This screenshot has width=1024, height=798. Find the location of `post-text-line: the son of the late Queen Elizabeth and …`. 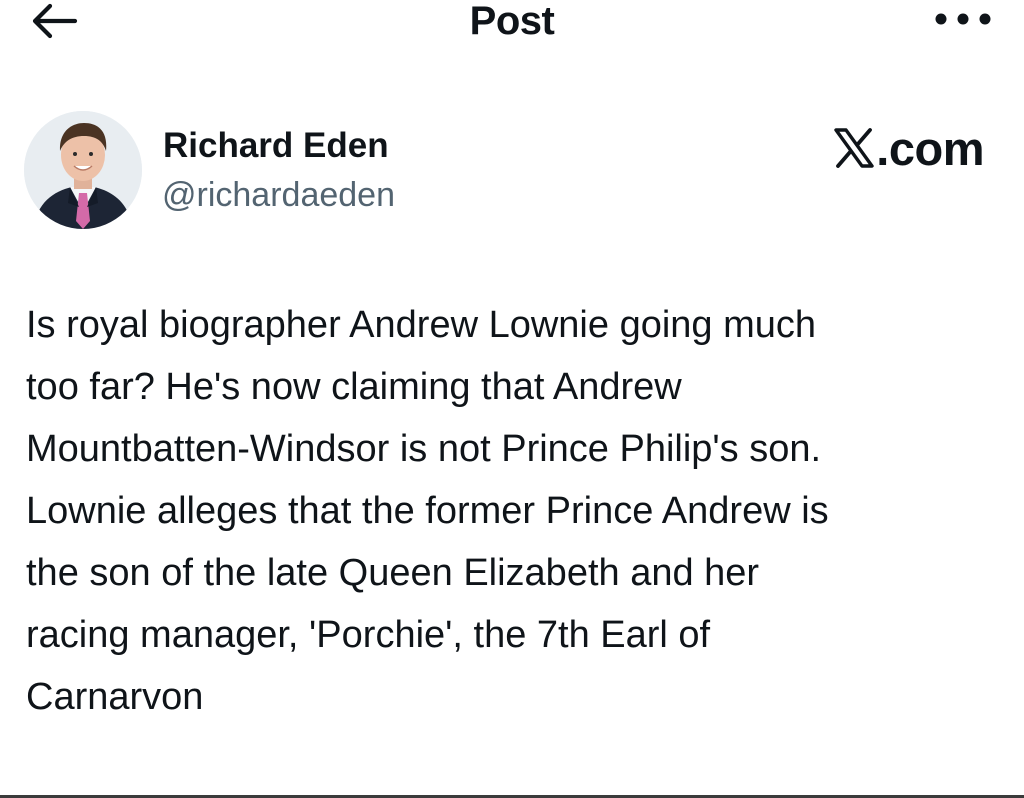

post-text-line: the son of the late Queen Elizabeth and … is located at coordinates (393, 573).